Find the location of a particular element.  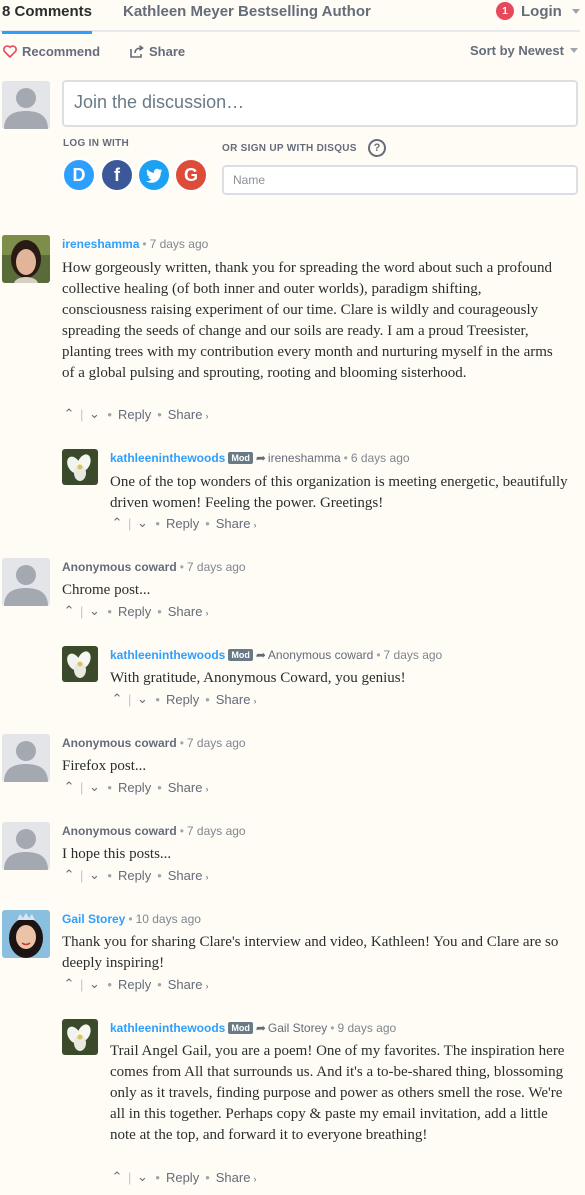

comment-time: 10 days ago is located at coordinates (168, 919).